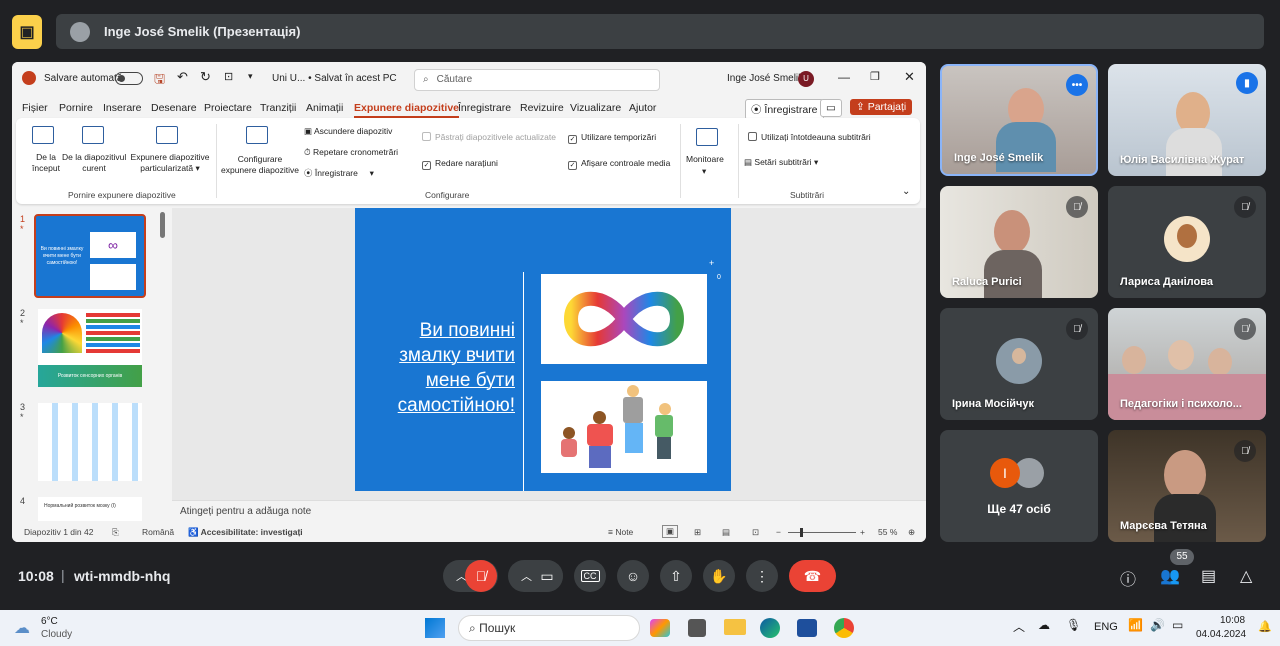 Image resolution: width=1280 pixels, height=646 pixels. Describe the element at coordinates (547, 576) in the screenshot. I see `camera-toggle-button: ▭` at that location.